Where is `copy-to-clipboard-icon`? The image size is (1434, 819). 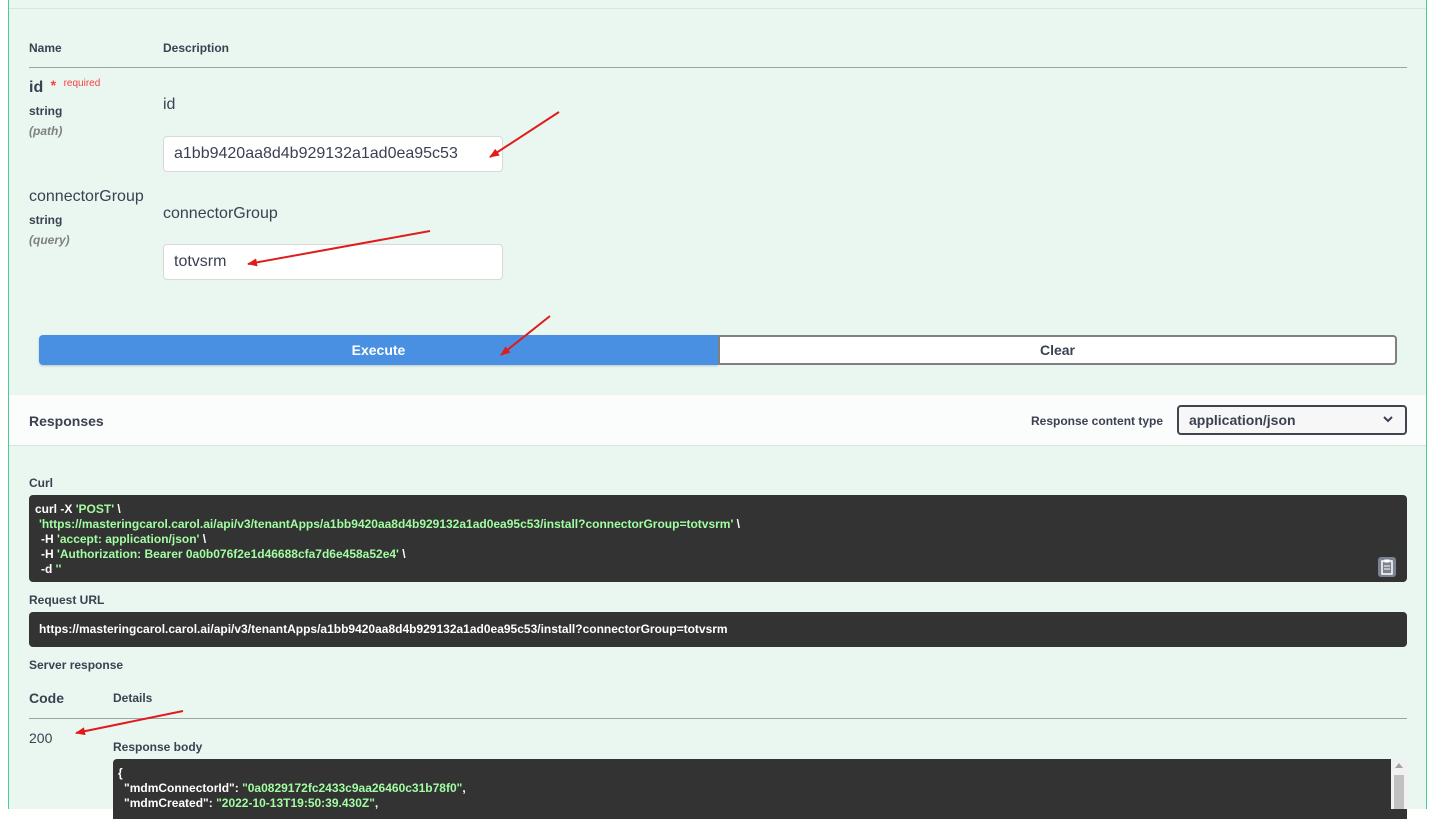
copy-to-clipboard-icon is located at coordinates (1387, 567).